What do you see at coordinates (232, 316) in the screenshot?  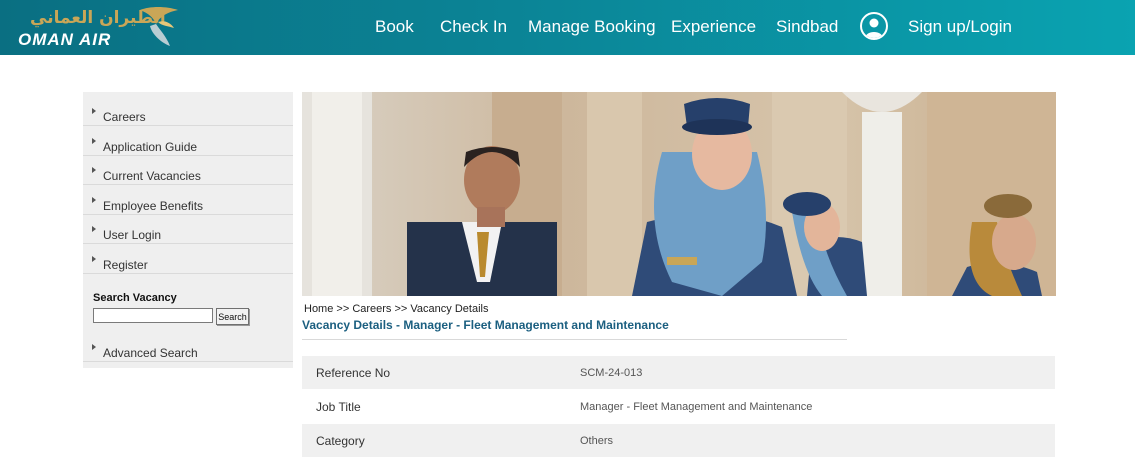 I see `search-button: Search` at bounding box center [232, 316].